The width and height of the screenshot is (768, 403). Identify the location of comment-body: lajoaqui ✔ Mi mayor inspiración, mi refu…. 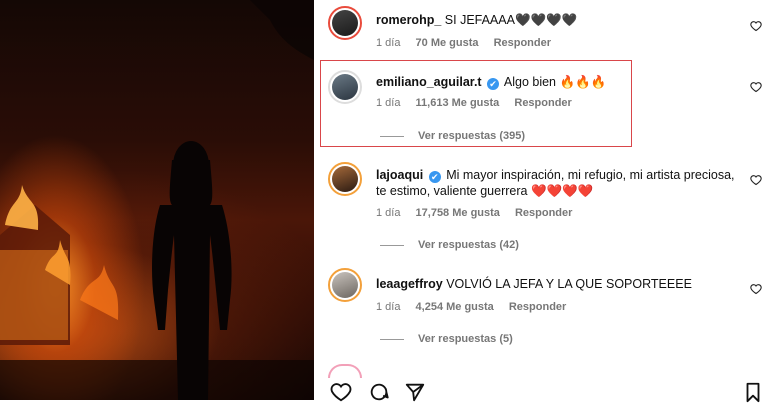
(557, 183).